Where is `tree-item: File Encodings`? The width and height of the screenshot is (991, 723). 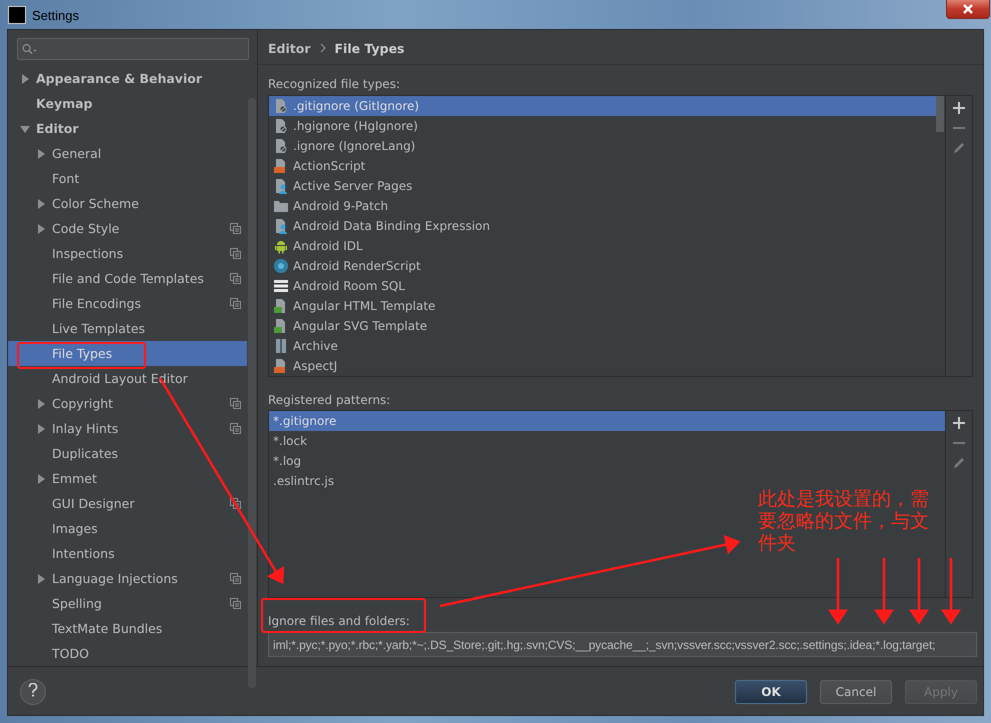 tree-item: File Encodings is located at coordinates (127, 303).